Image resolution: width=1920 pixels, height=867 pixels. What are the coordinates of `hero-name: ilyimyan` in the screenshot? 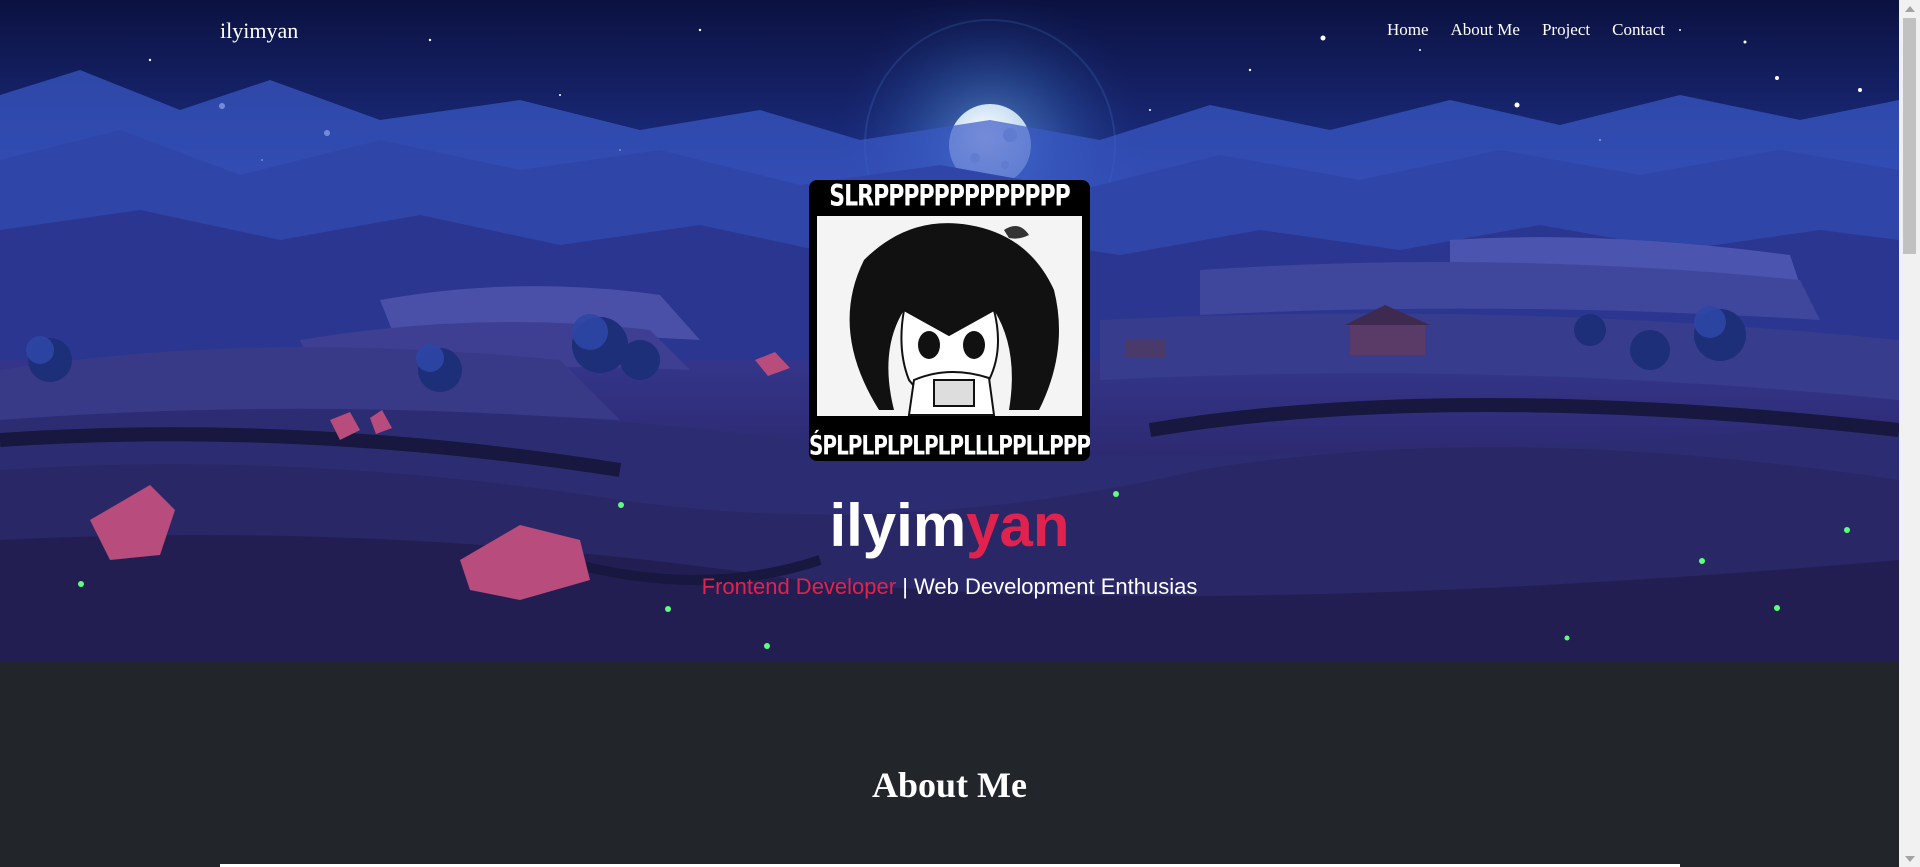 It's located at (949, 526).